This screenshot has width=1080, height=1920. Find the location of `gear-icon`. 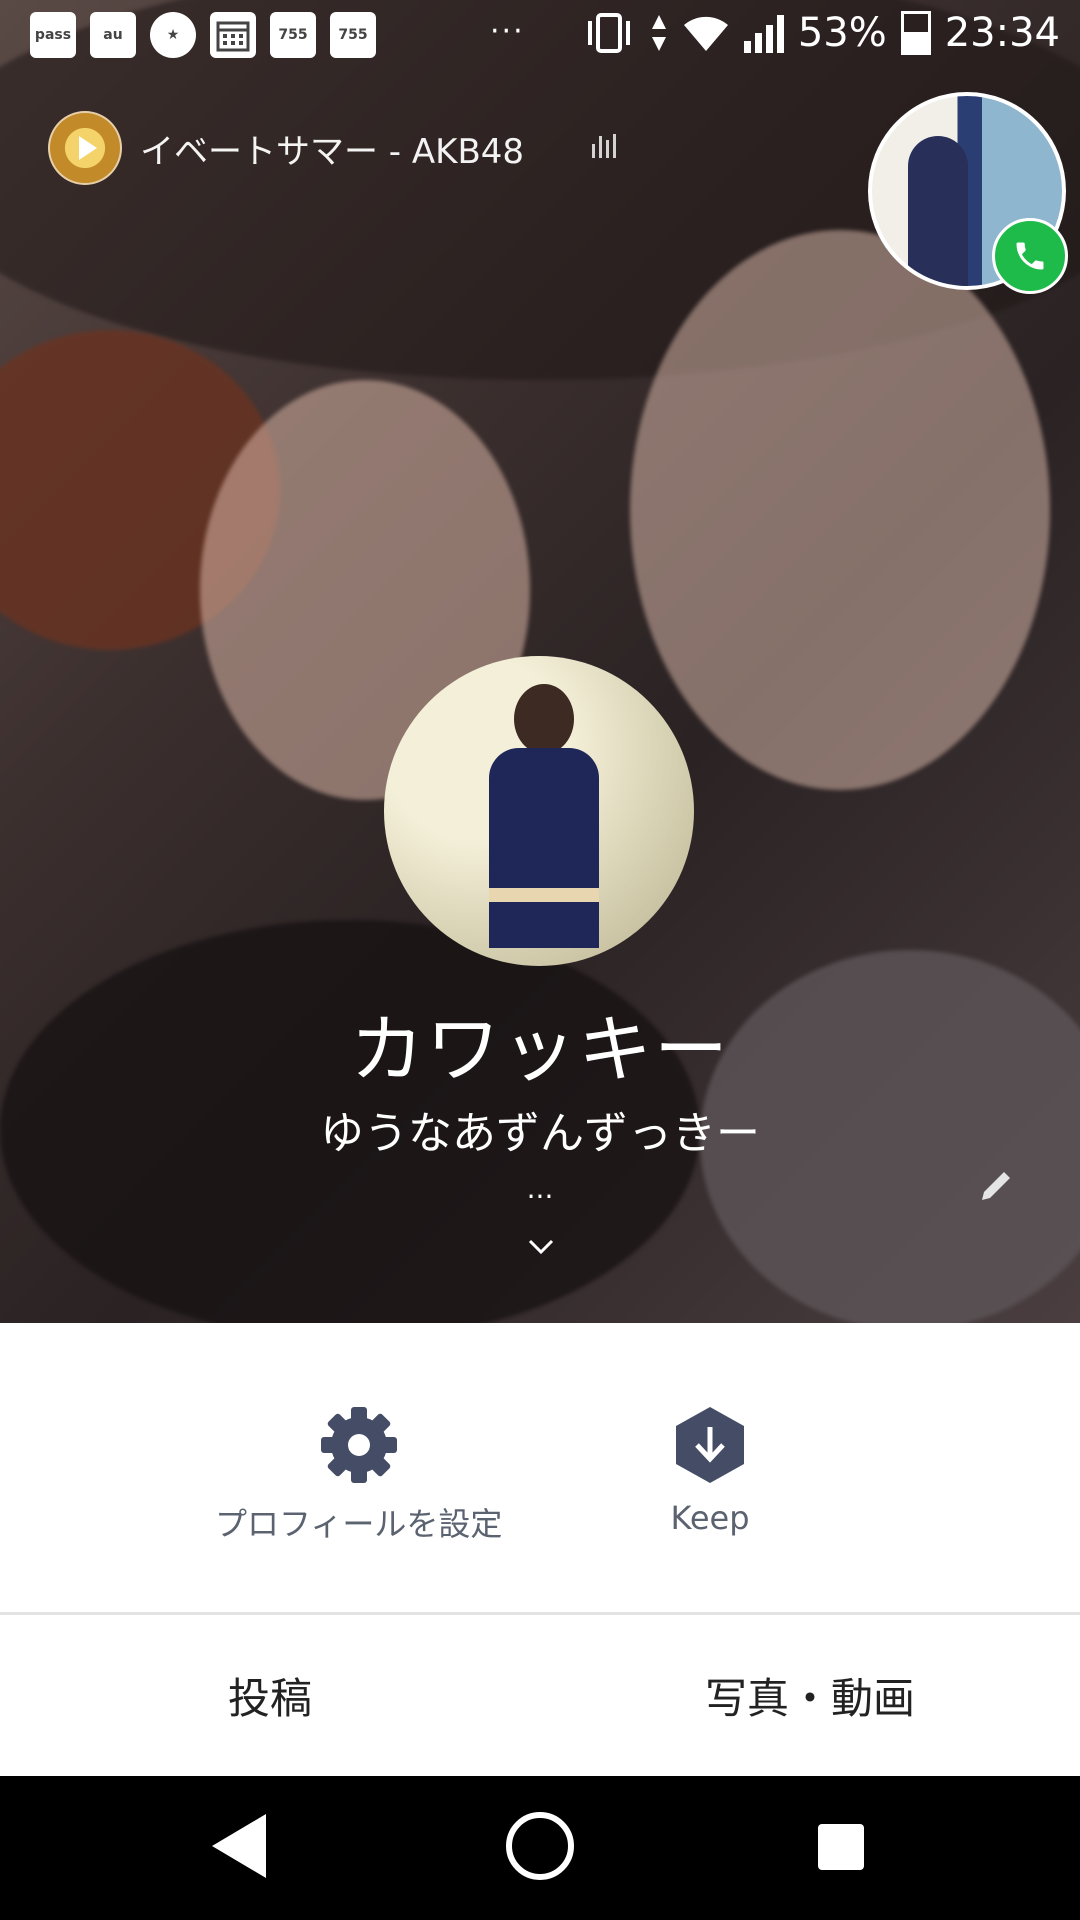

gear-icon is located at coordinates (358, 1445).